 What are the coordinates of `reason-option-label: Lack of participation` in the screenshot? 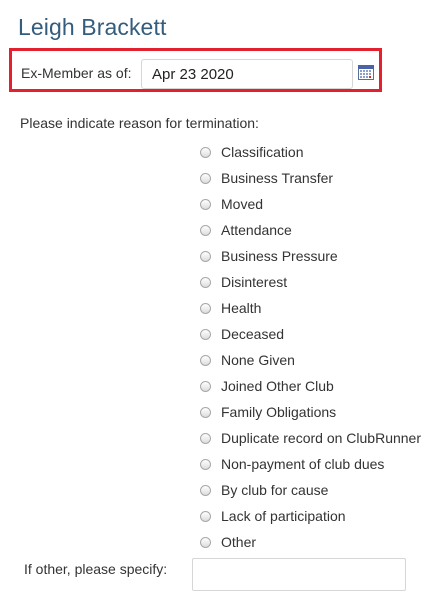 It's located at (283, 516).